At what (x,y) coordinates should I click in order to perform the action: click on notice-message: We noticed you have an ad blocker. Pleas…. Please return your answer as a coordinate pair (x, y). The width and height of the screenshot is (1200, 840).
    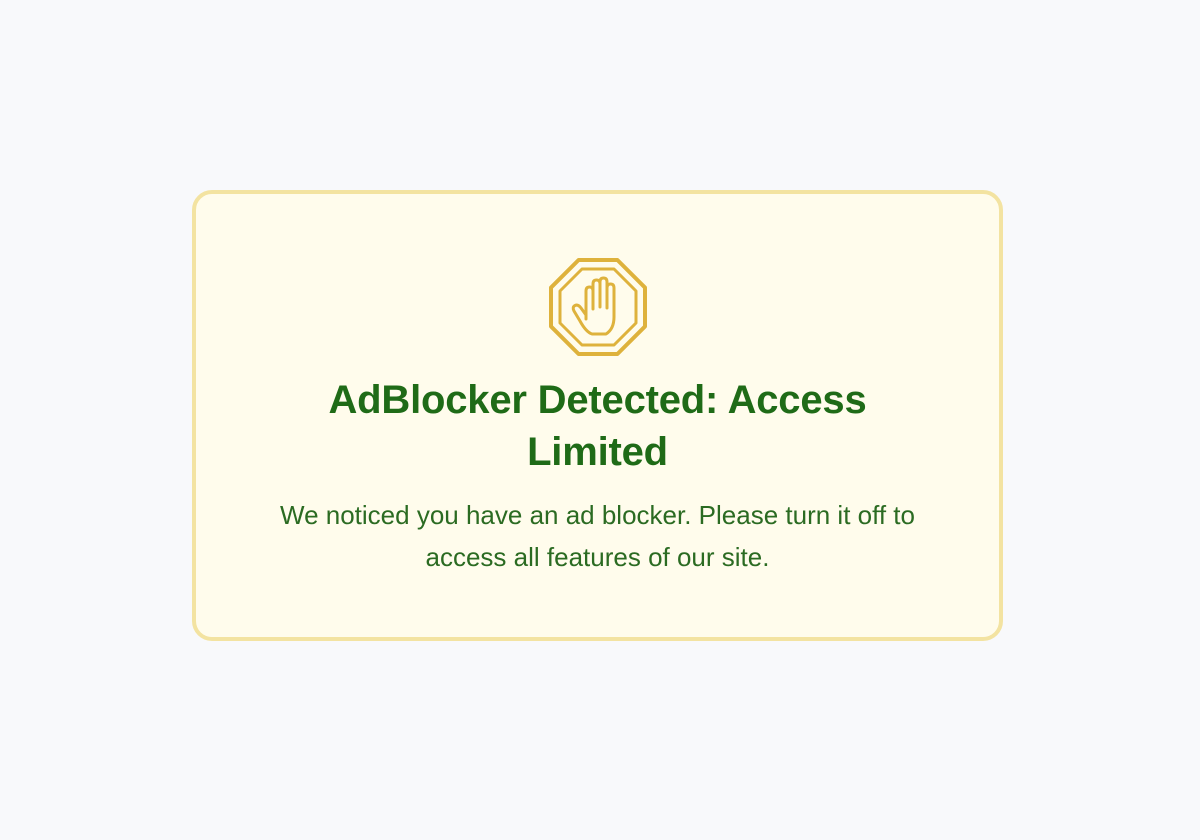
    Looking at the image, I should click on (597, 536).